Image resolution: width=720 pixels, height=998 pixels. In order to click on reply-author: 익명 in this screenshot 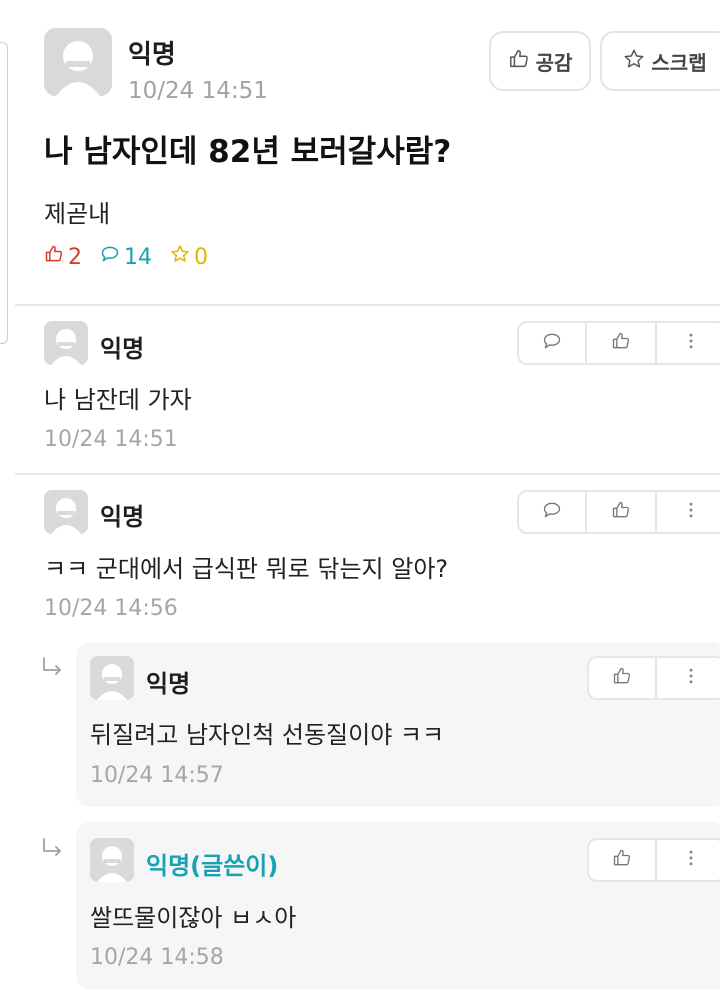, I will do `click(168, 684)`.